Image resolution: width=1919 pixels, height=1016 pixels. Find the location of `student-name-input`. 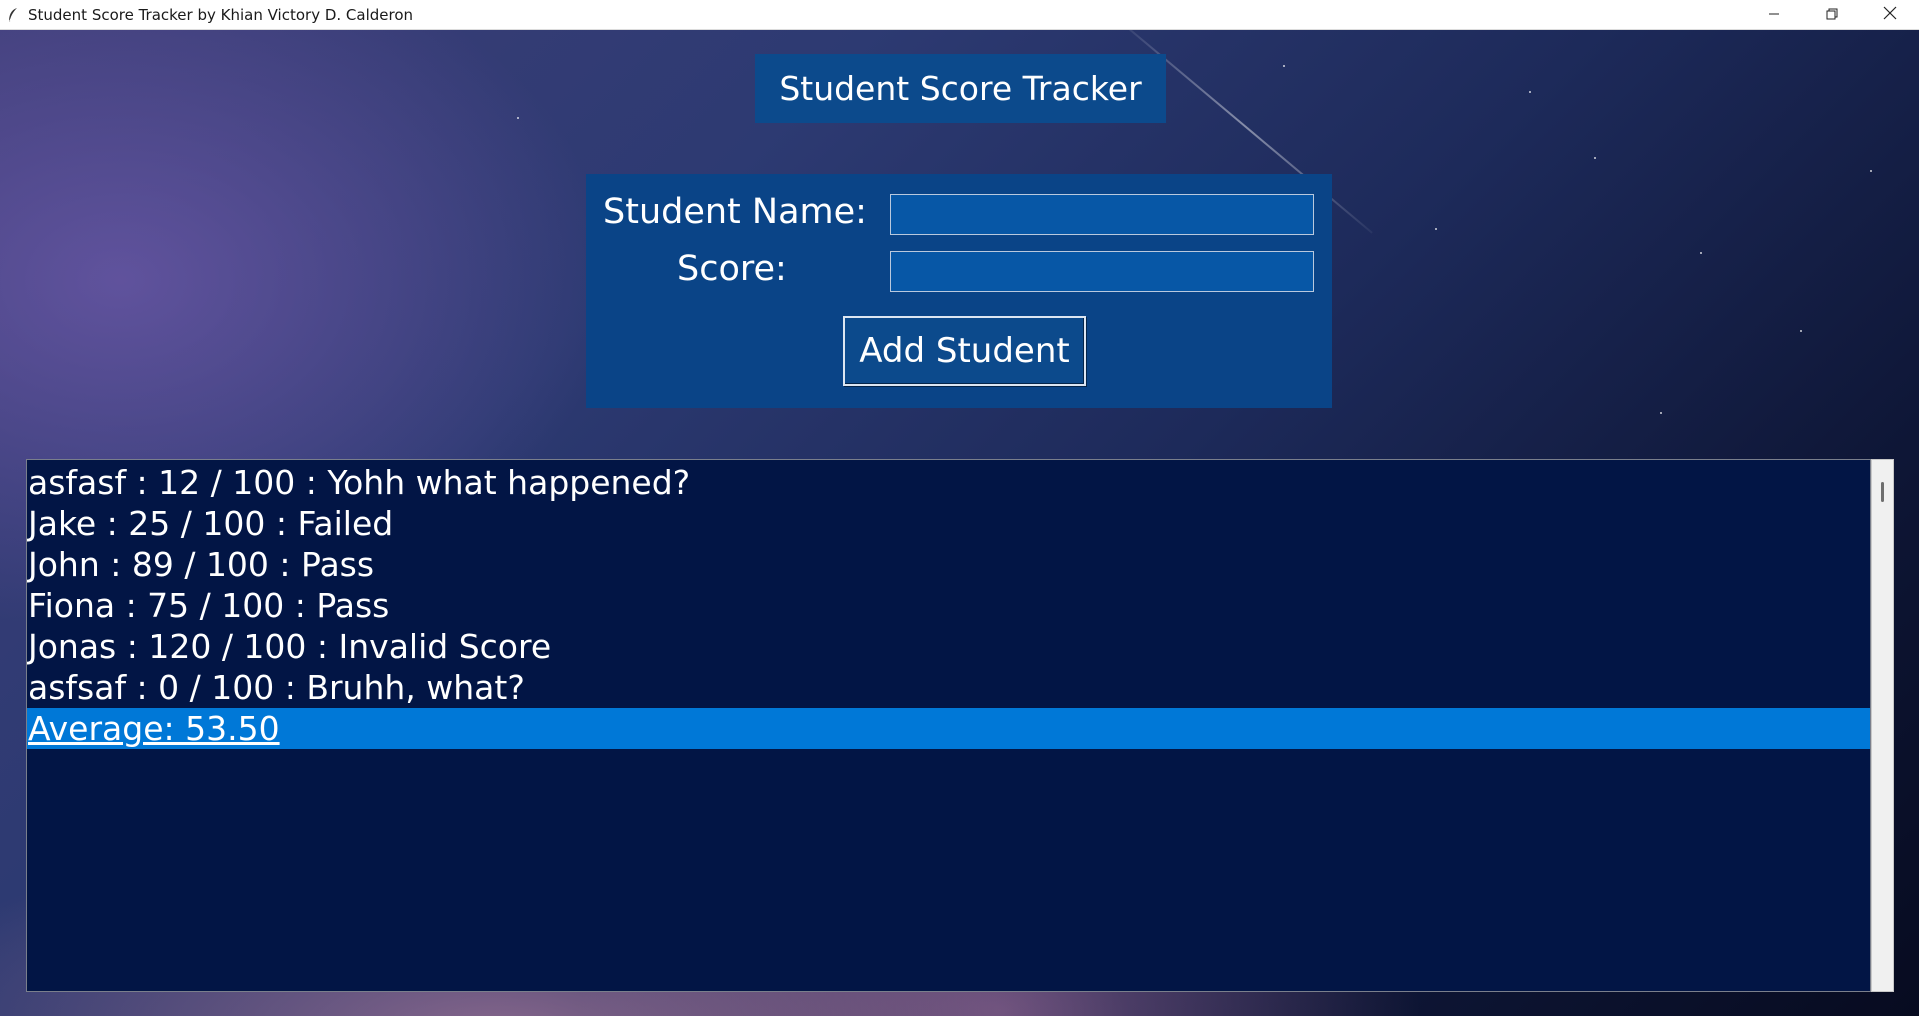

student-name-input is located at coordinates (1102, 214).